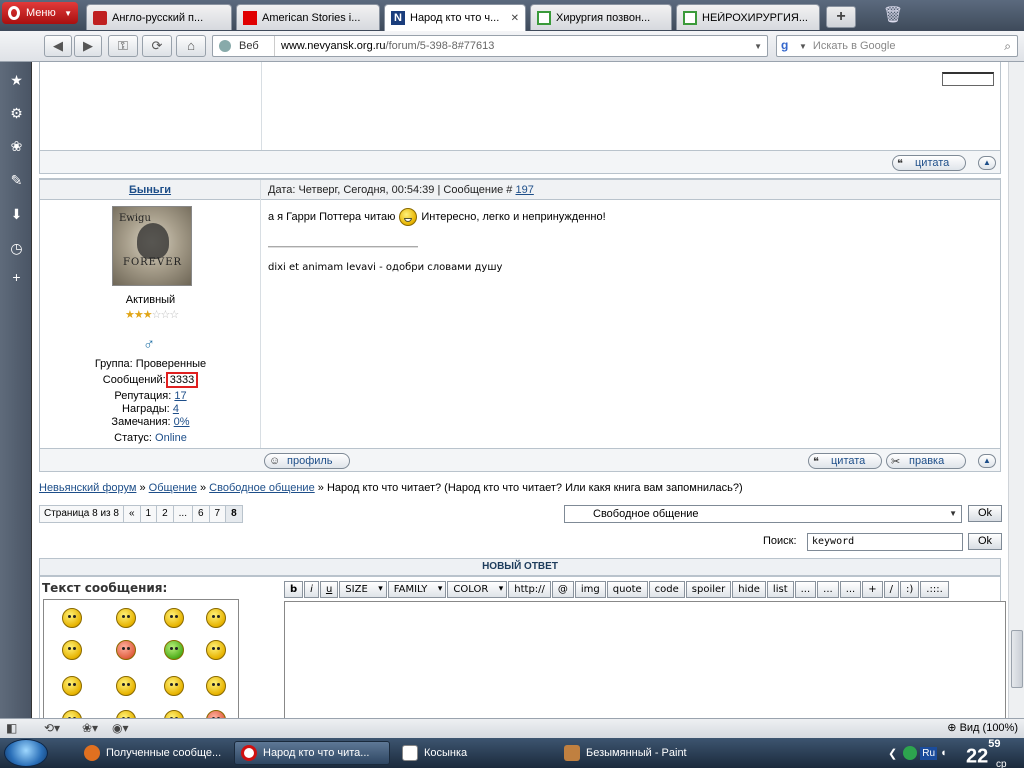 The image size is (1024, 768). What do you see at coordinates (120, 729) in the screenshot?
I see `turbo-icon: ◉▾` at bounding box center [120, 729].